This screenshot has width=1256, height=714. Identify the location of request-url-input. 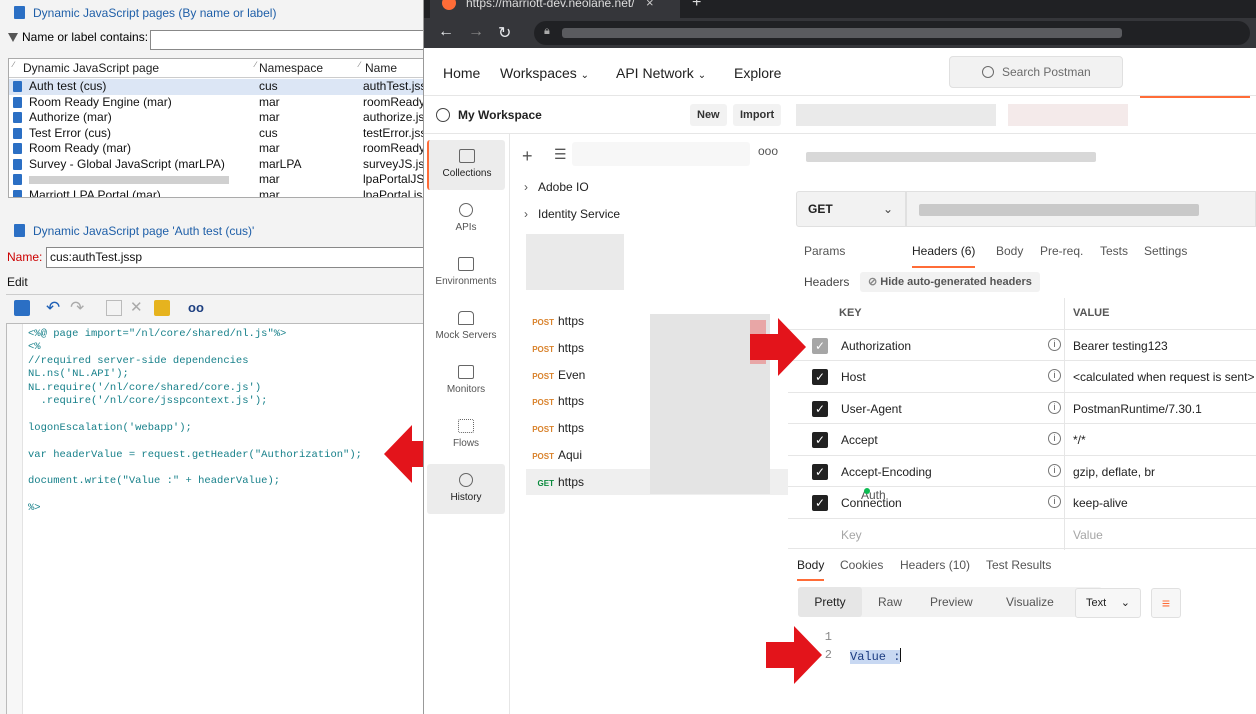
(1081, 209).